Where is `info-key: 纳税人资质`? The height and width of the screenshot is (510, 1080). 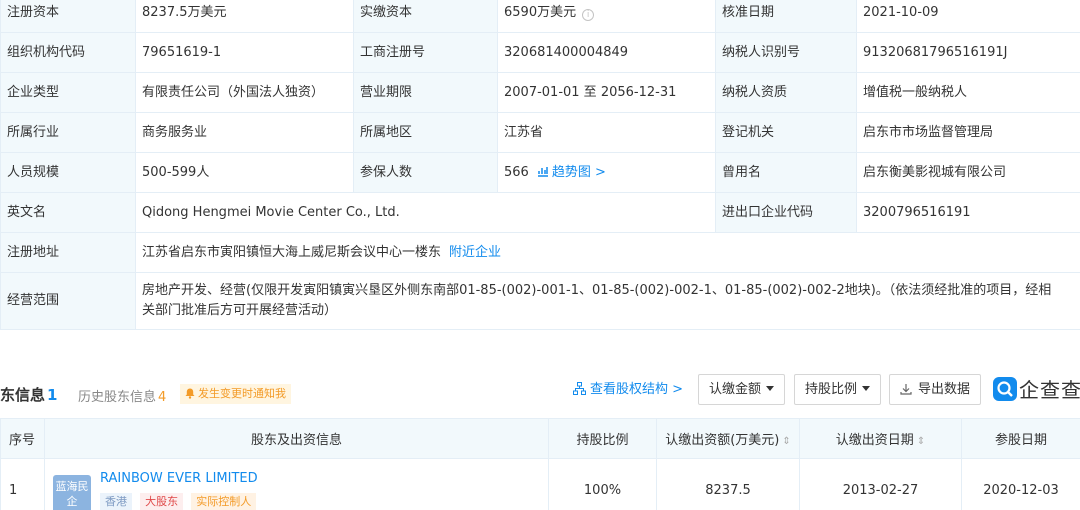 info-key: 纳税人资质 is located at coordinates (786, 92).